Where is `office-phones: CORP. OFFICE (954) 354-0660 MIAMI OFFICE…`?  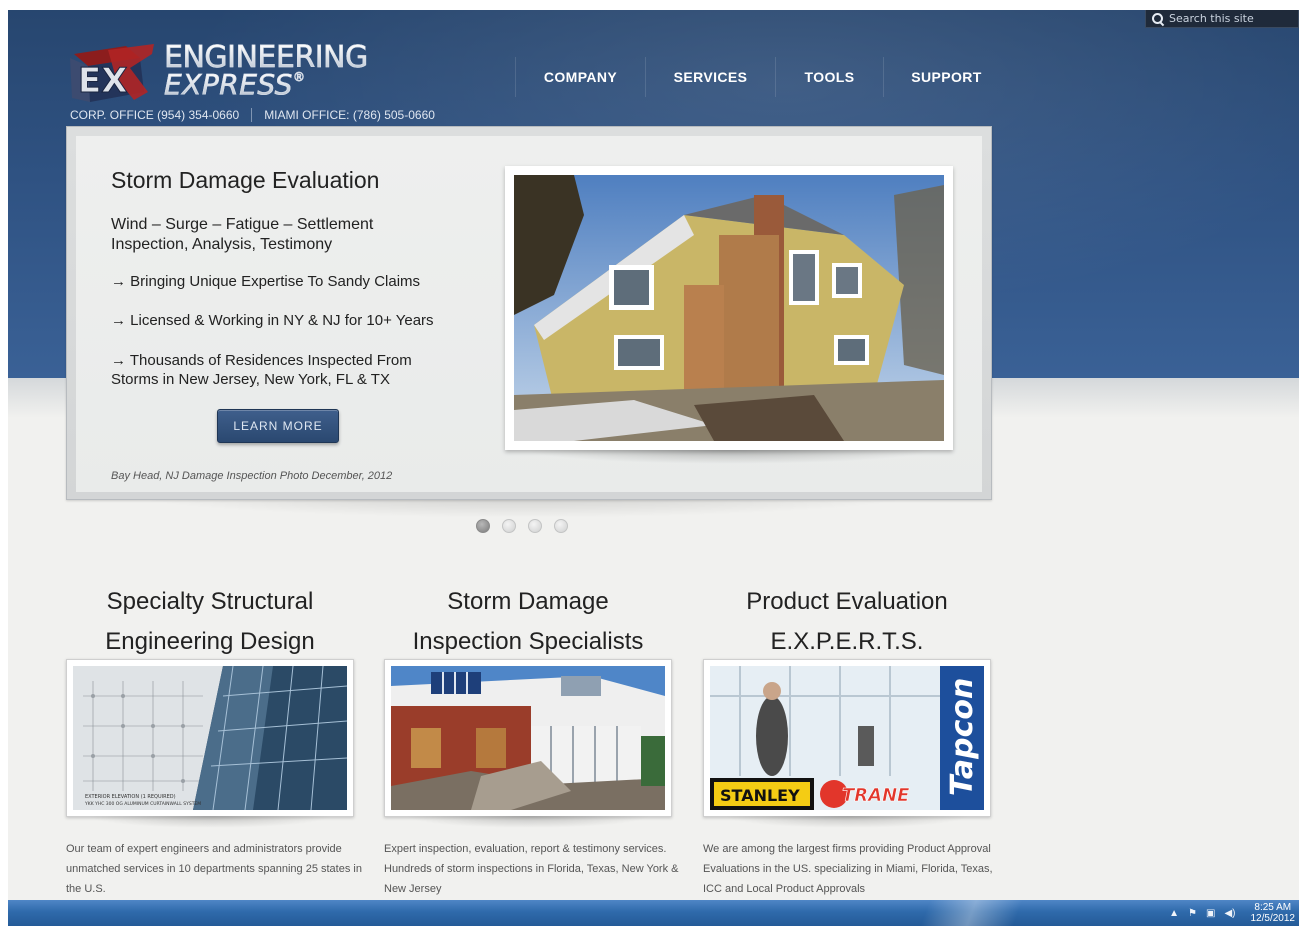
office-phones: CORP. OFFICE (954) 354-0660 MIAMI OFFICE… is located at coordinates (252, 115).